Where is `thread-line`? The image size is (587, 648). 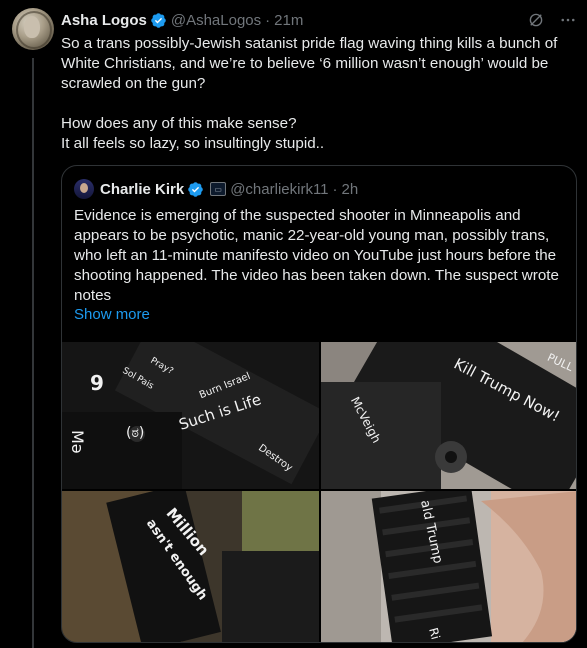
thread-line is located at coordinates (33, 353).